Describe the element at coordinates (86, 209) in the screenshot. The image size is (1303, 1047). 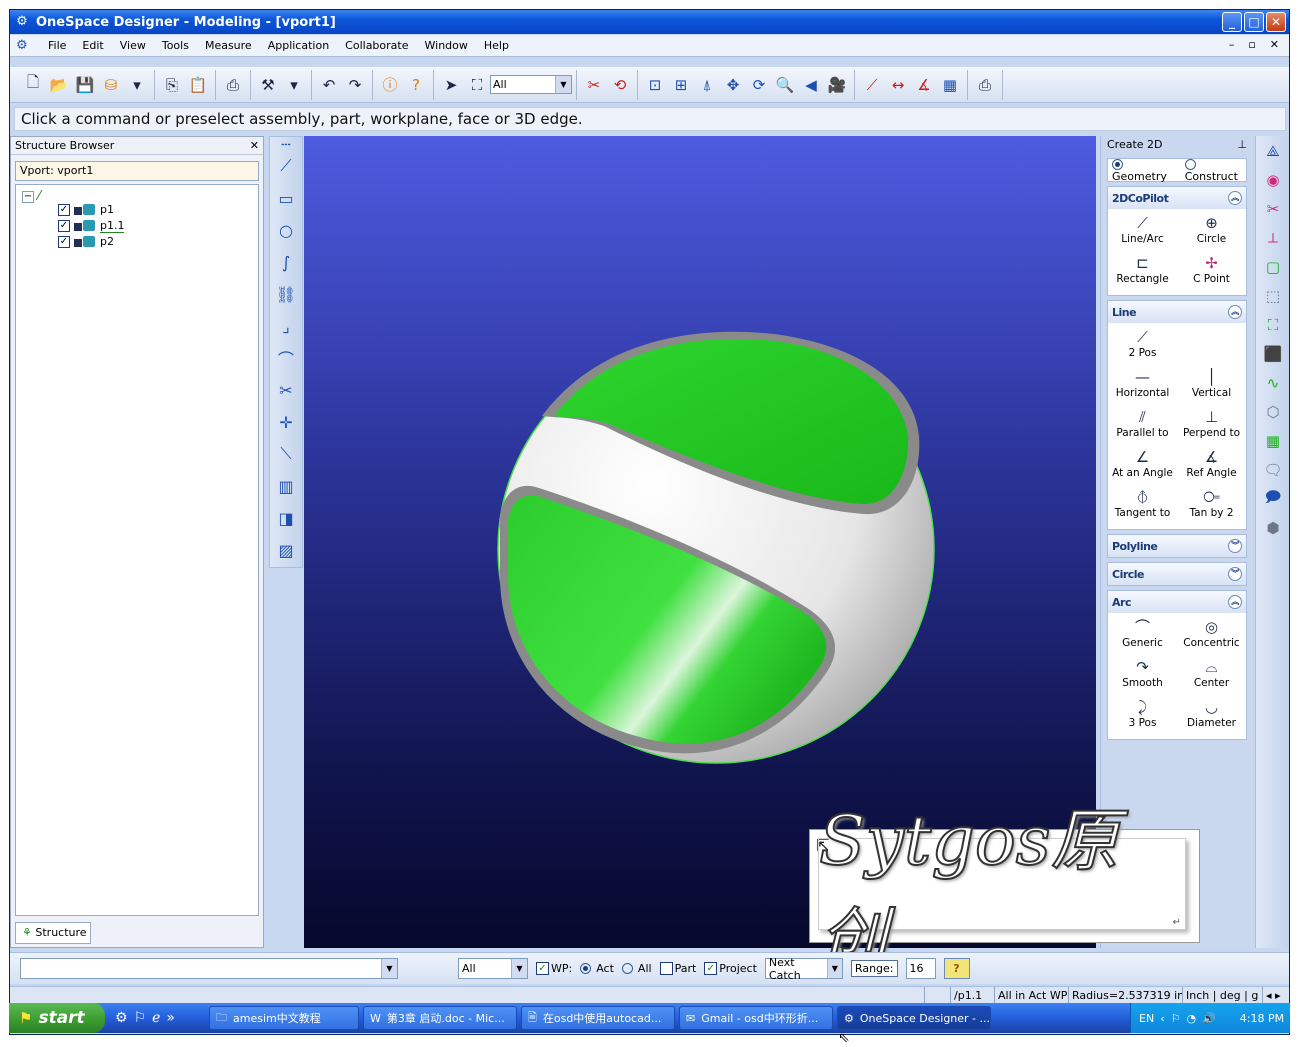
I see `tree-item: ✓ p1` at that location.